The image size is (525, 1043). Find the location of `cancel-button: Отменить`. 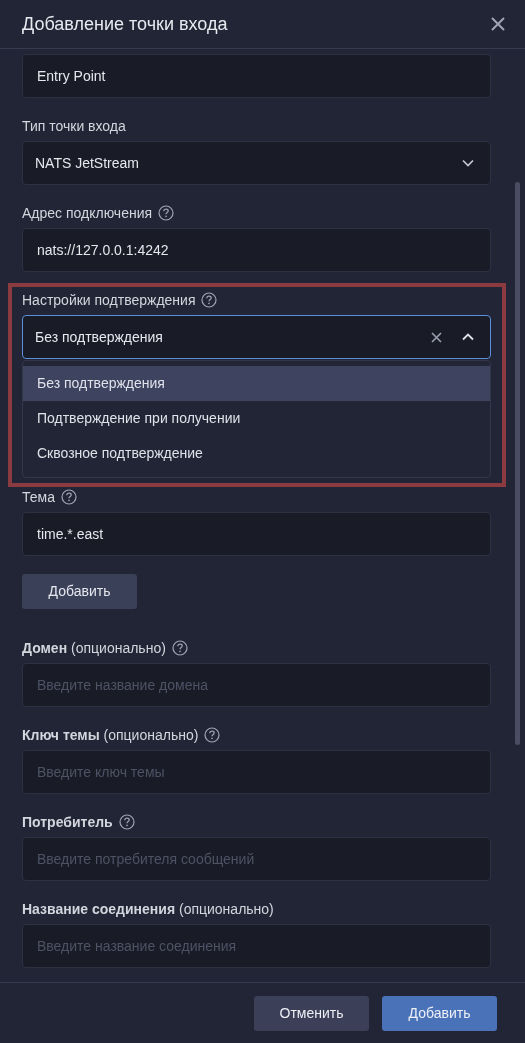

cancel-button: Отменить is located at coordinates (311, 1013).